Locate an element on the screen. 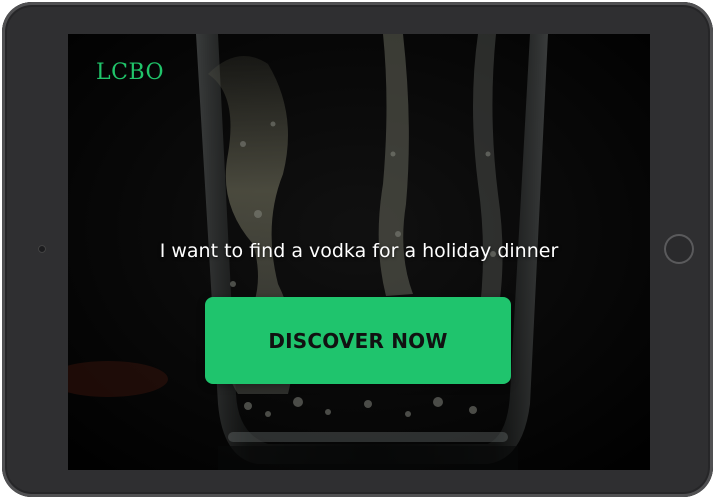  home-button is located at coordinates (679, 249).